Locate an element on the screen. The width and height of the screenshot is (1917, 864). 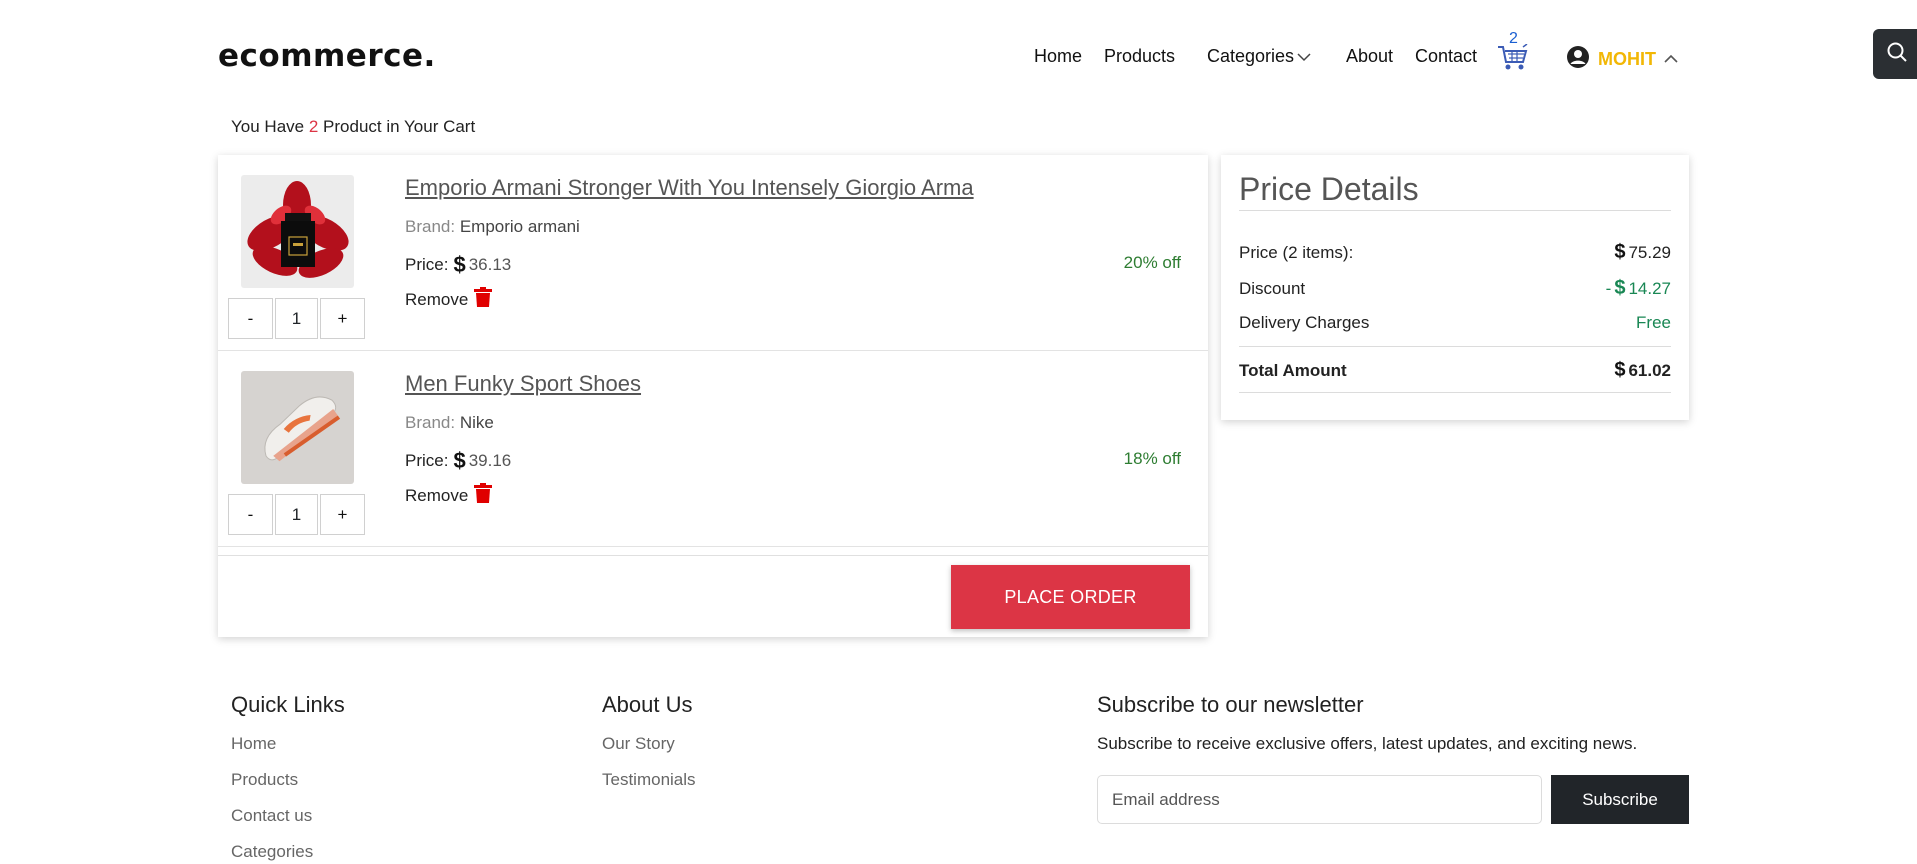
user-avatar-icon is located at coordinates (1578, 59).